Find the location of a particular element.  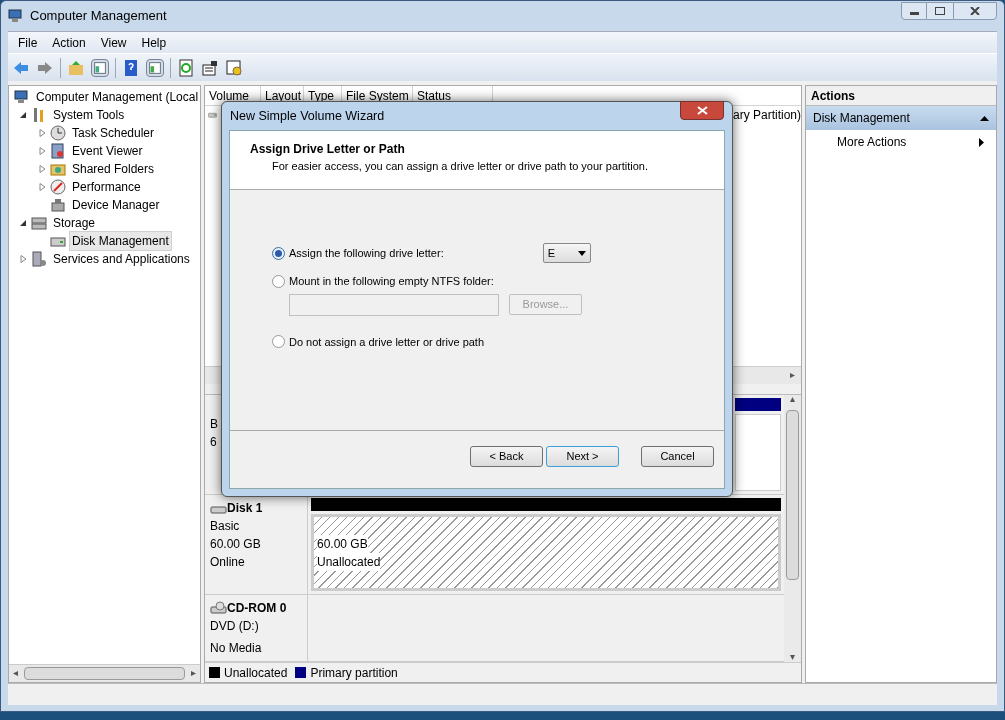

gauge-icon is located at coordinates (58, 187).